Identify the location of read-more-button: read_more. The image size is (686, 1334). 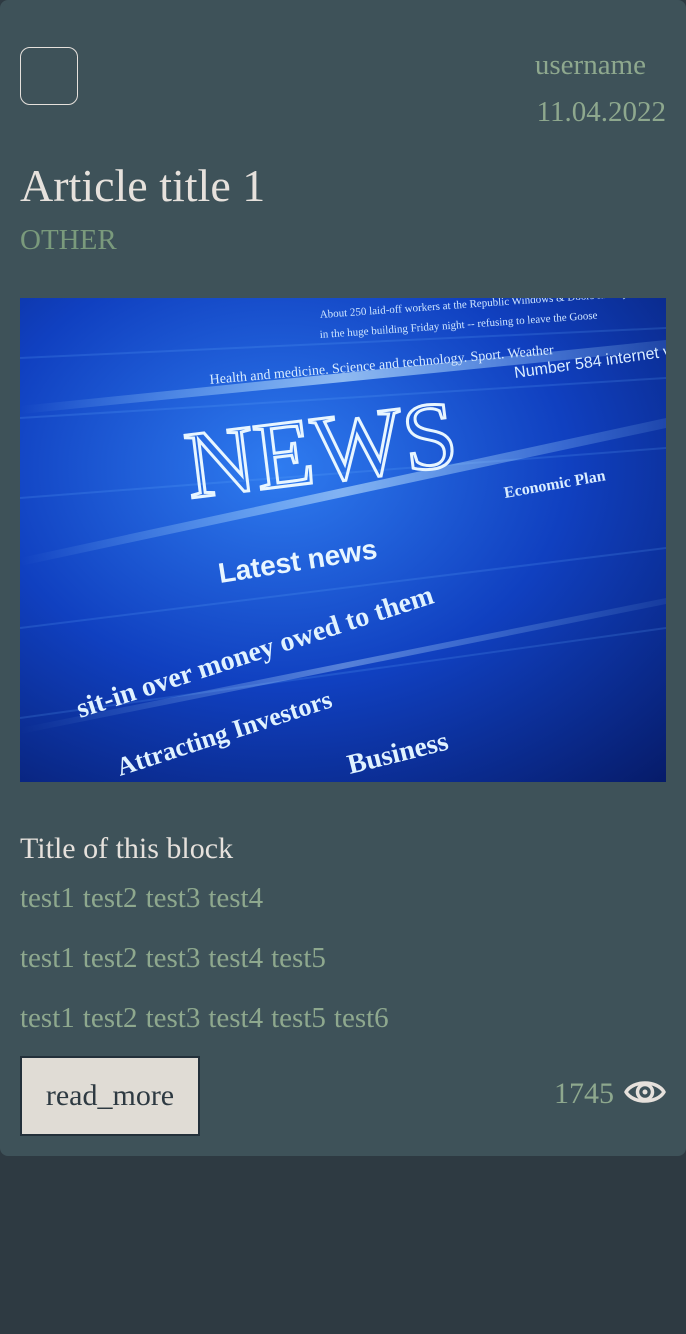
(110, 1096).